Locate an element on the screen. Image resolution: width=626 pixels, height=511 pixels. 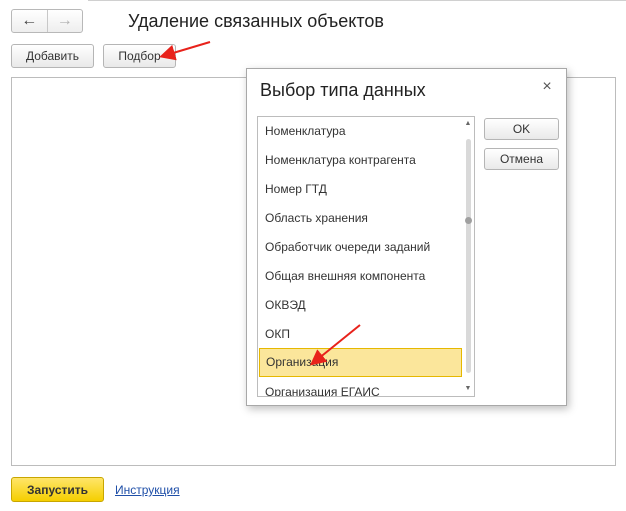
pick-button: Подбор is located at coordinates (139, 56).